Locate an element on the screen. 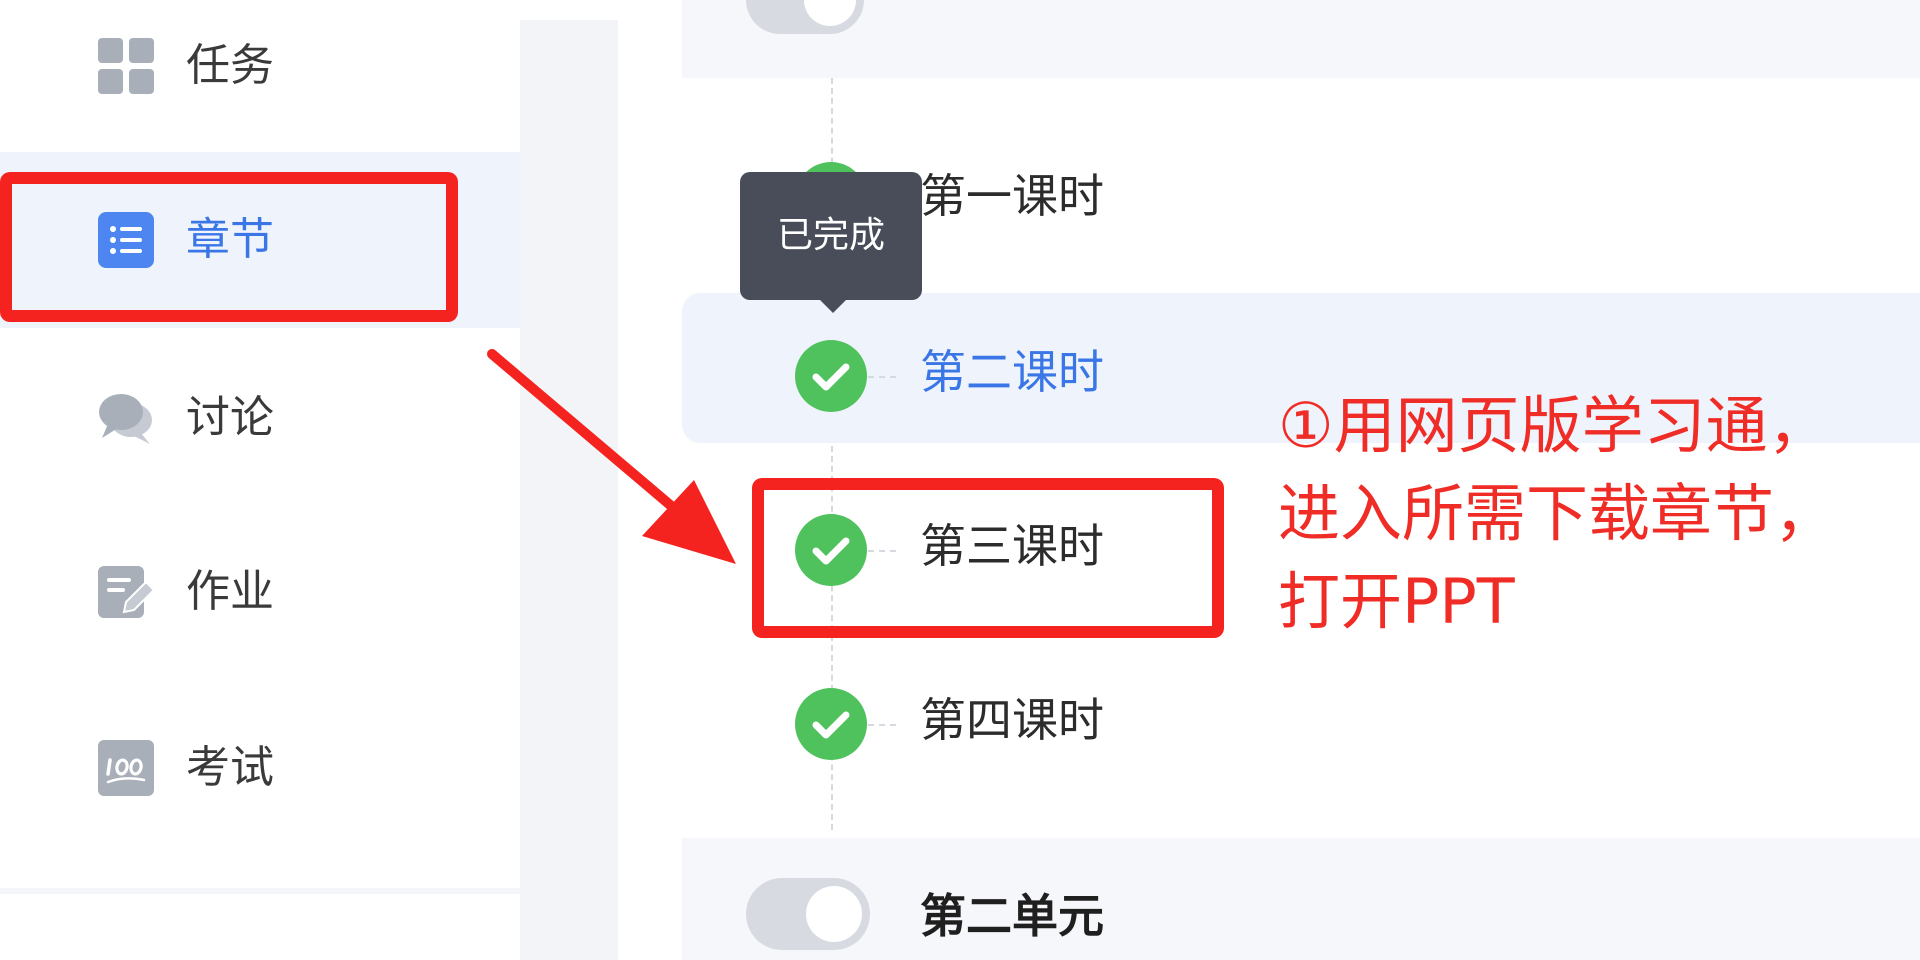  status-tooltip: 已完成 is located at coordinates (831, 236).